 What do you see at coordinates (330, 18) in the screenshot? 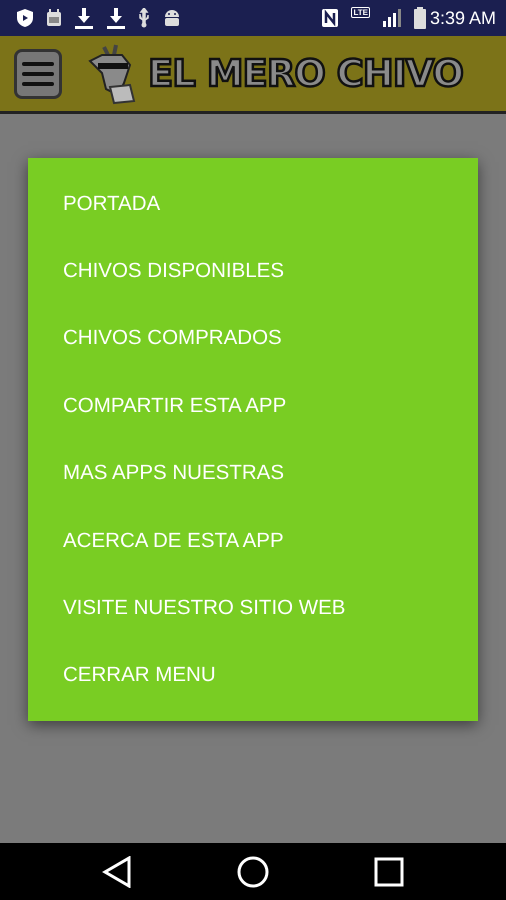
I see `nfc-icon` at bounding box center [330, 18].